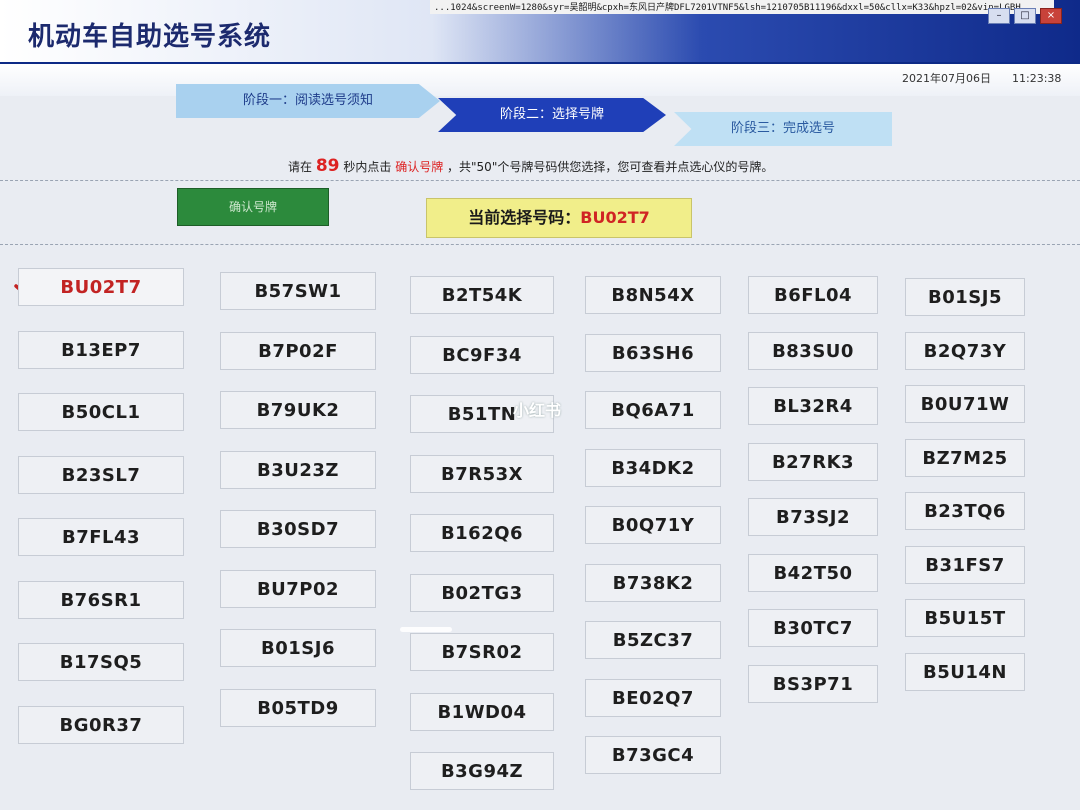  I want to click on plate-option: BL32R4, so click(813, 406).